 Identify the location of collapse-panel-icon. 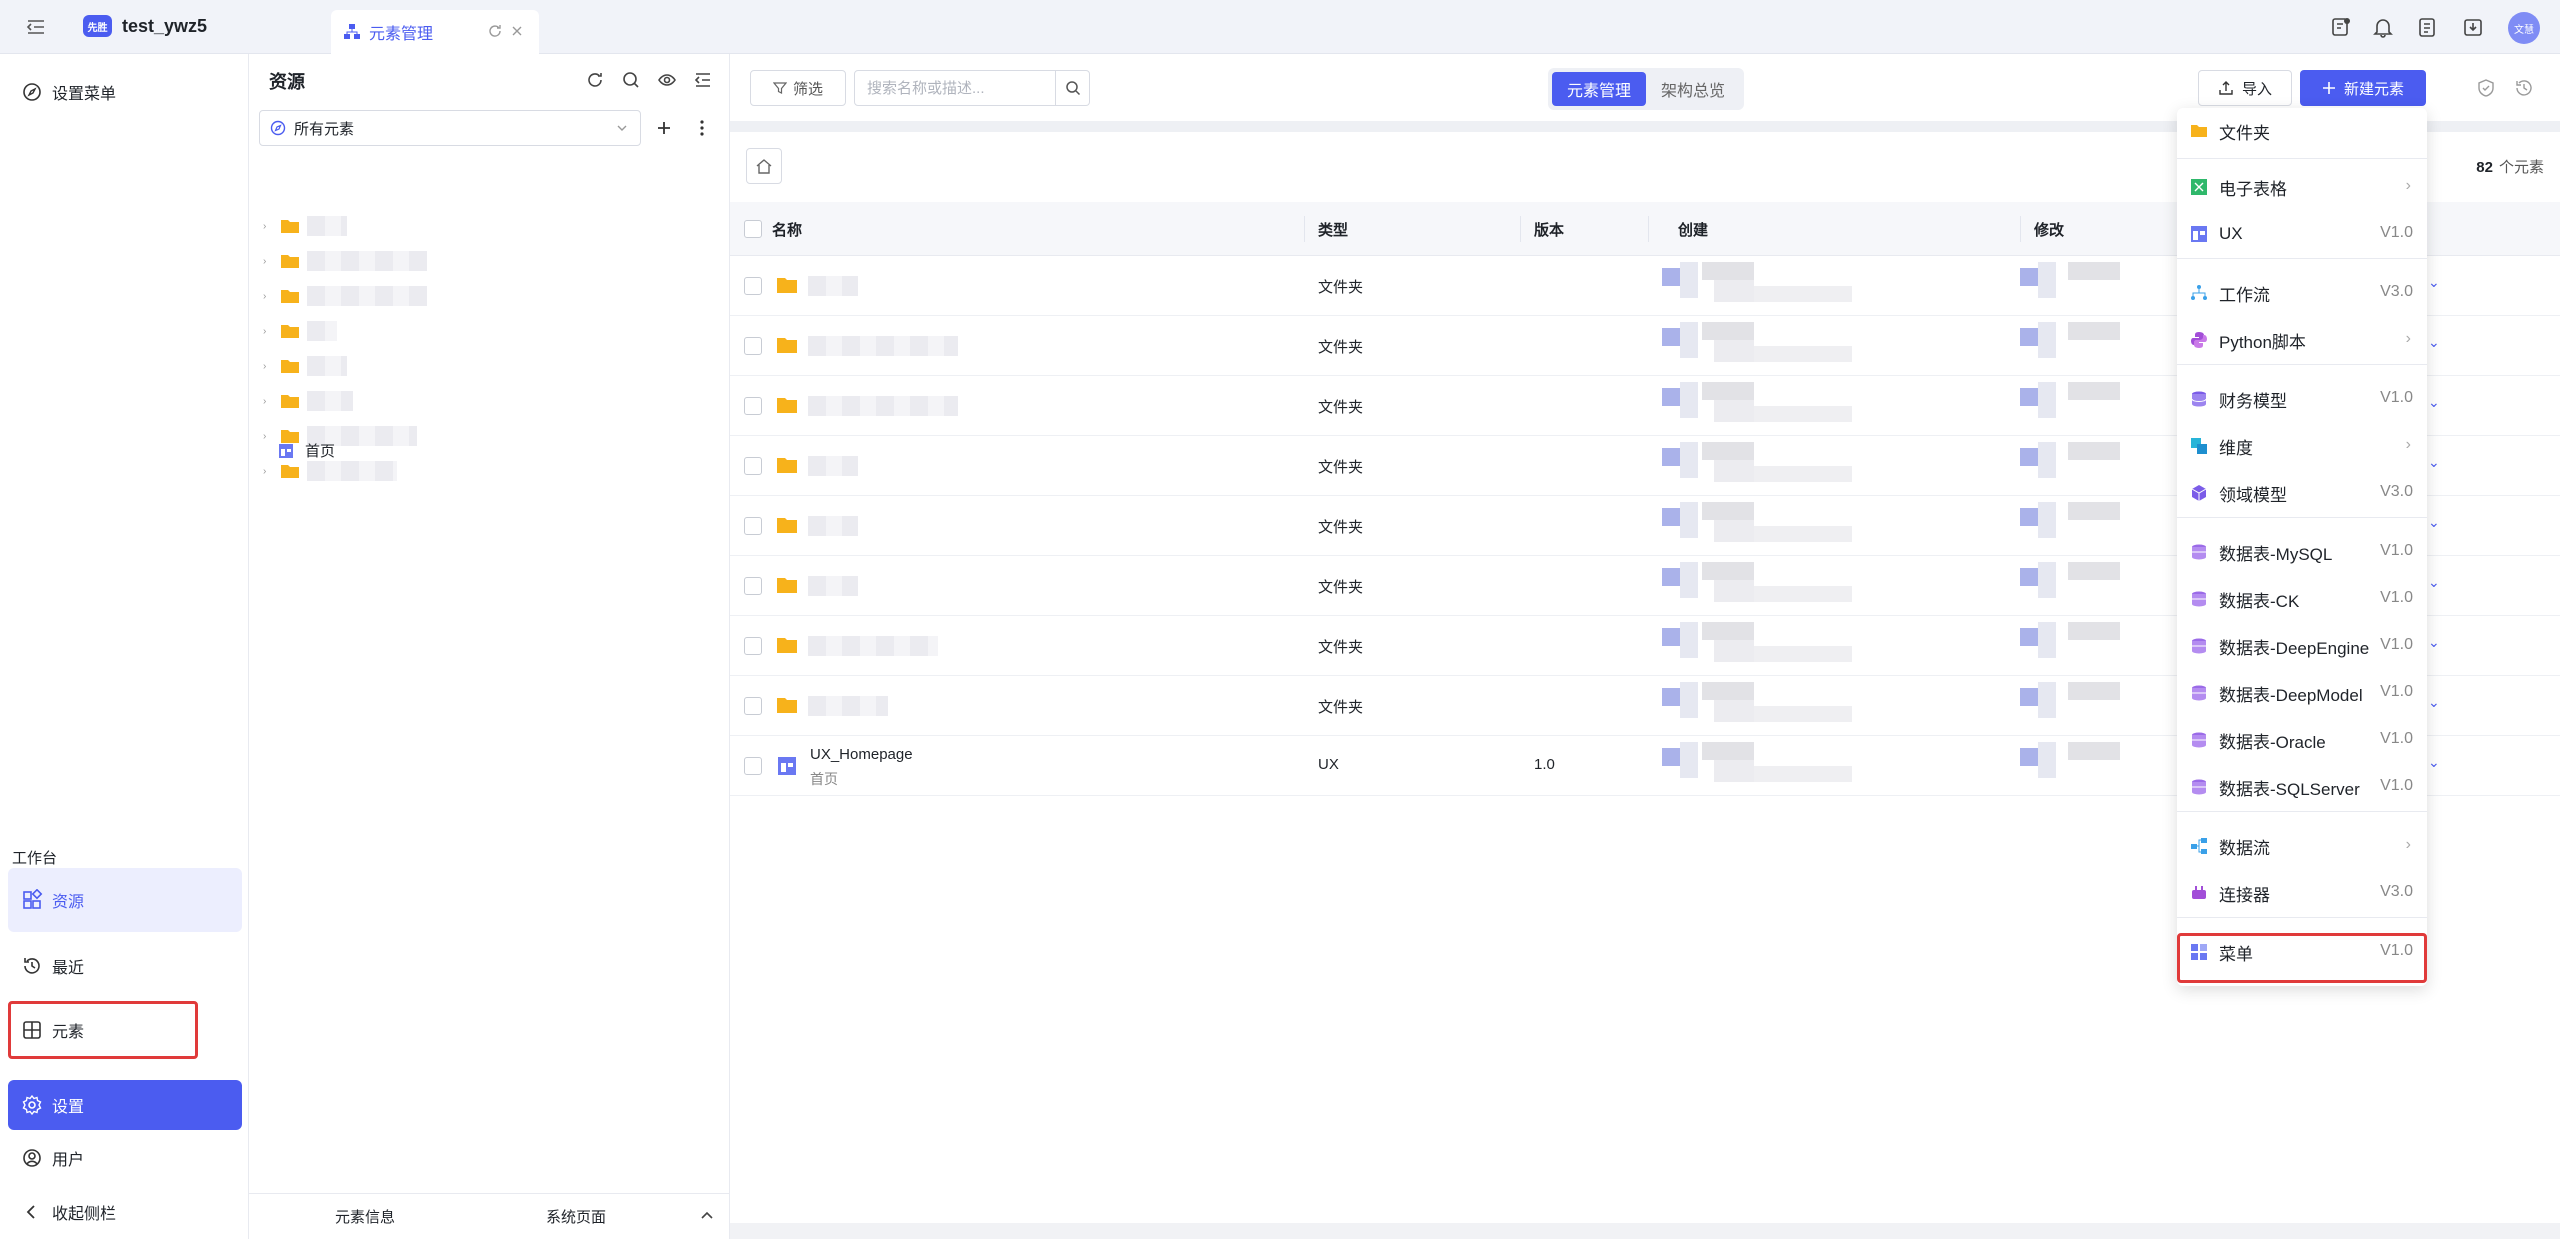
(703, 80).